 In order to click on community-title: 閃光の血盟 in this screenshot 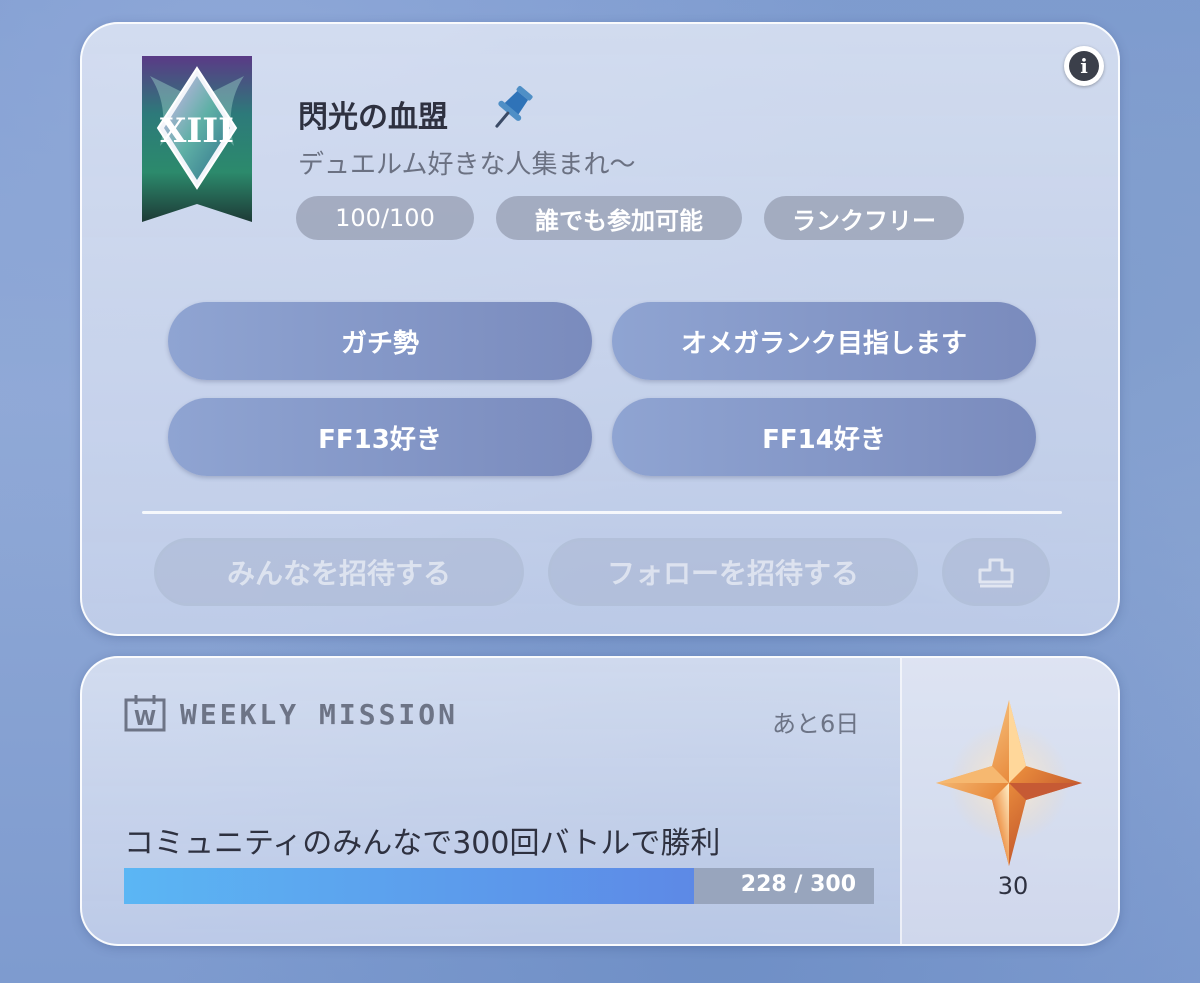, I will do `click(373, 117)`.